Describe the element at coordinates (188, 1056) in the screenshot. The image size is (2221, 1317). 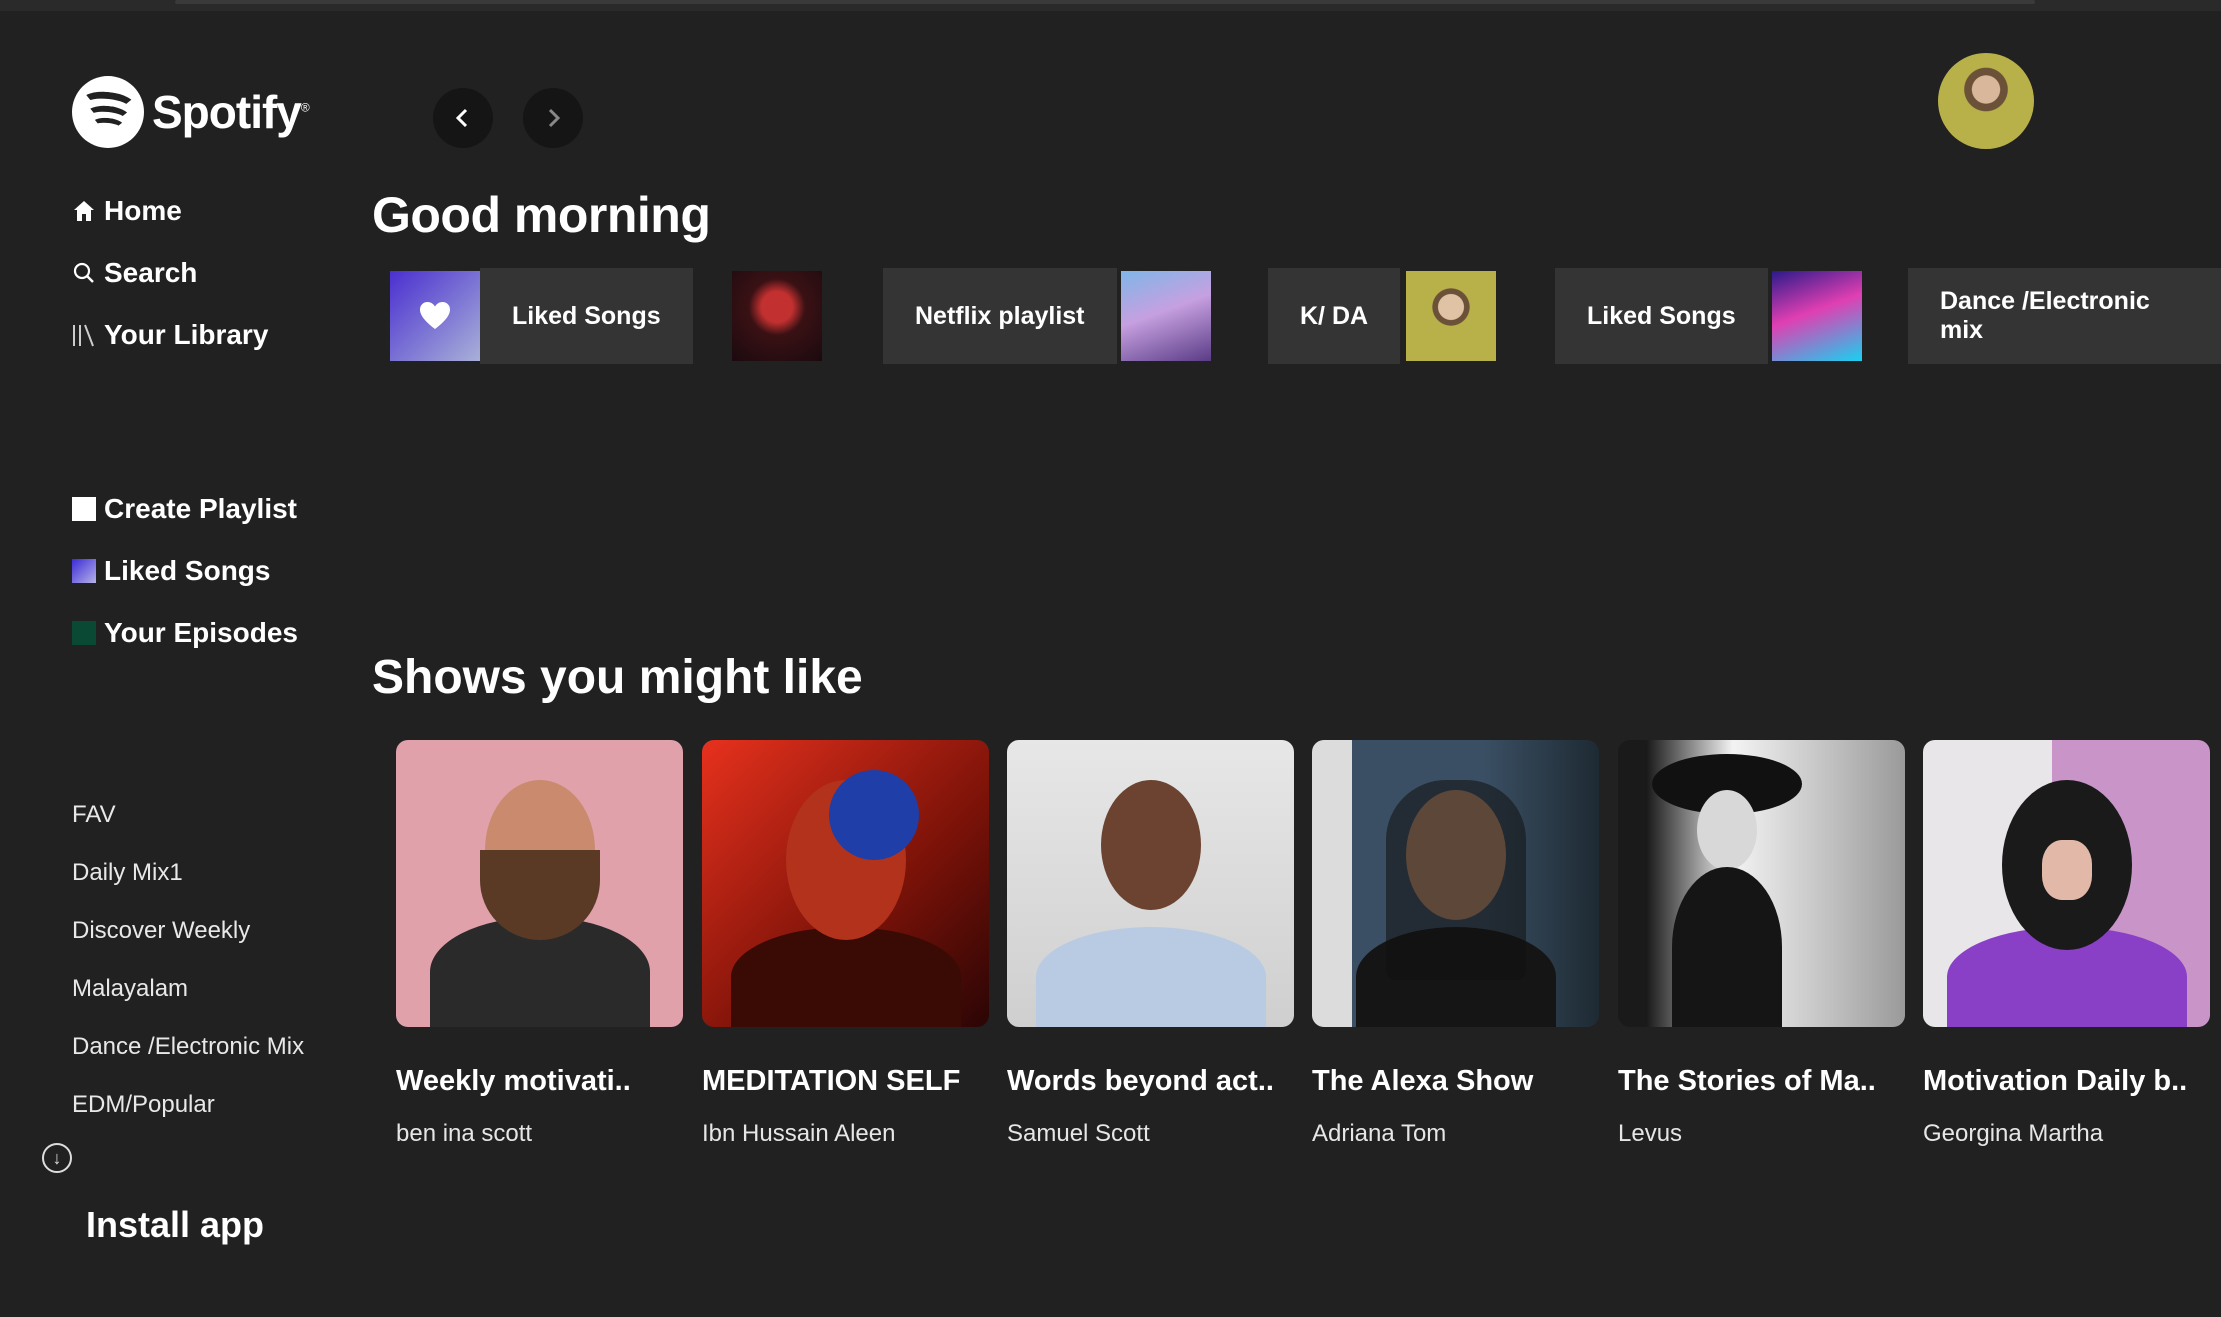
I see `playlist-item: Dance /Electronic Mix` at that location.